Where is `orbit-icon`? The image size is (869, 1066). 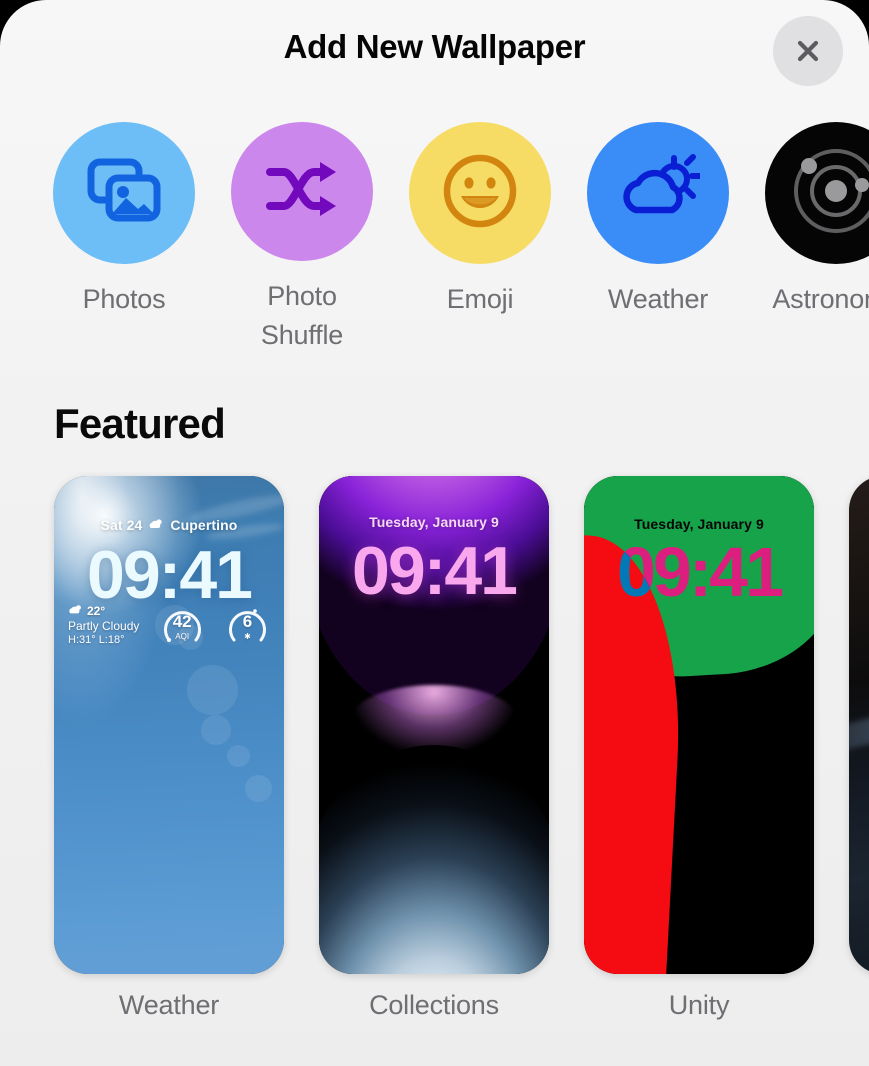
orbit-icon is located at coordinates (824, 193).